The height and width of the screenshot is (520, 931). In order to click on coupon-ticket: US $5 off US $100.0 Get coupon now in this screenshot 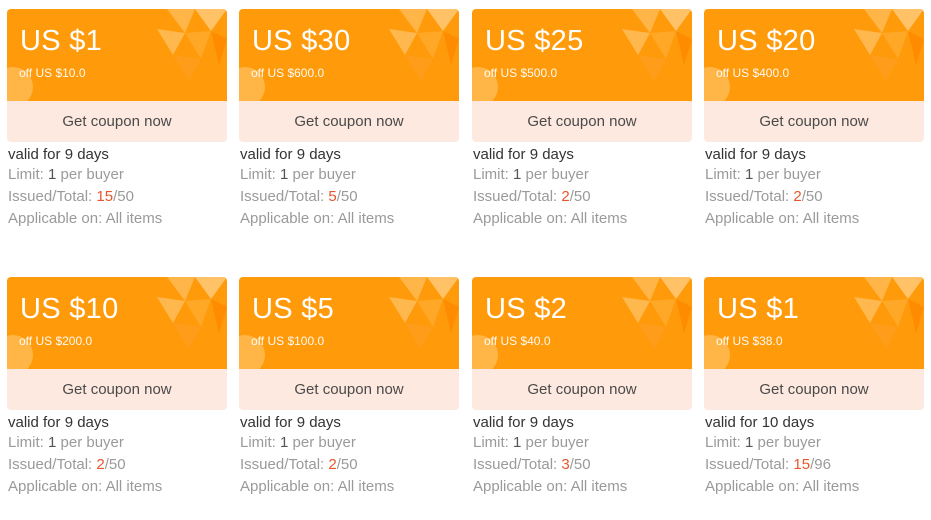, I will do `click(349, 343)`.